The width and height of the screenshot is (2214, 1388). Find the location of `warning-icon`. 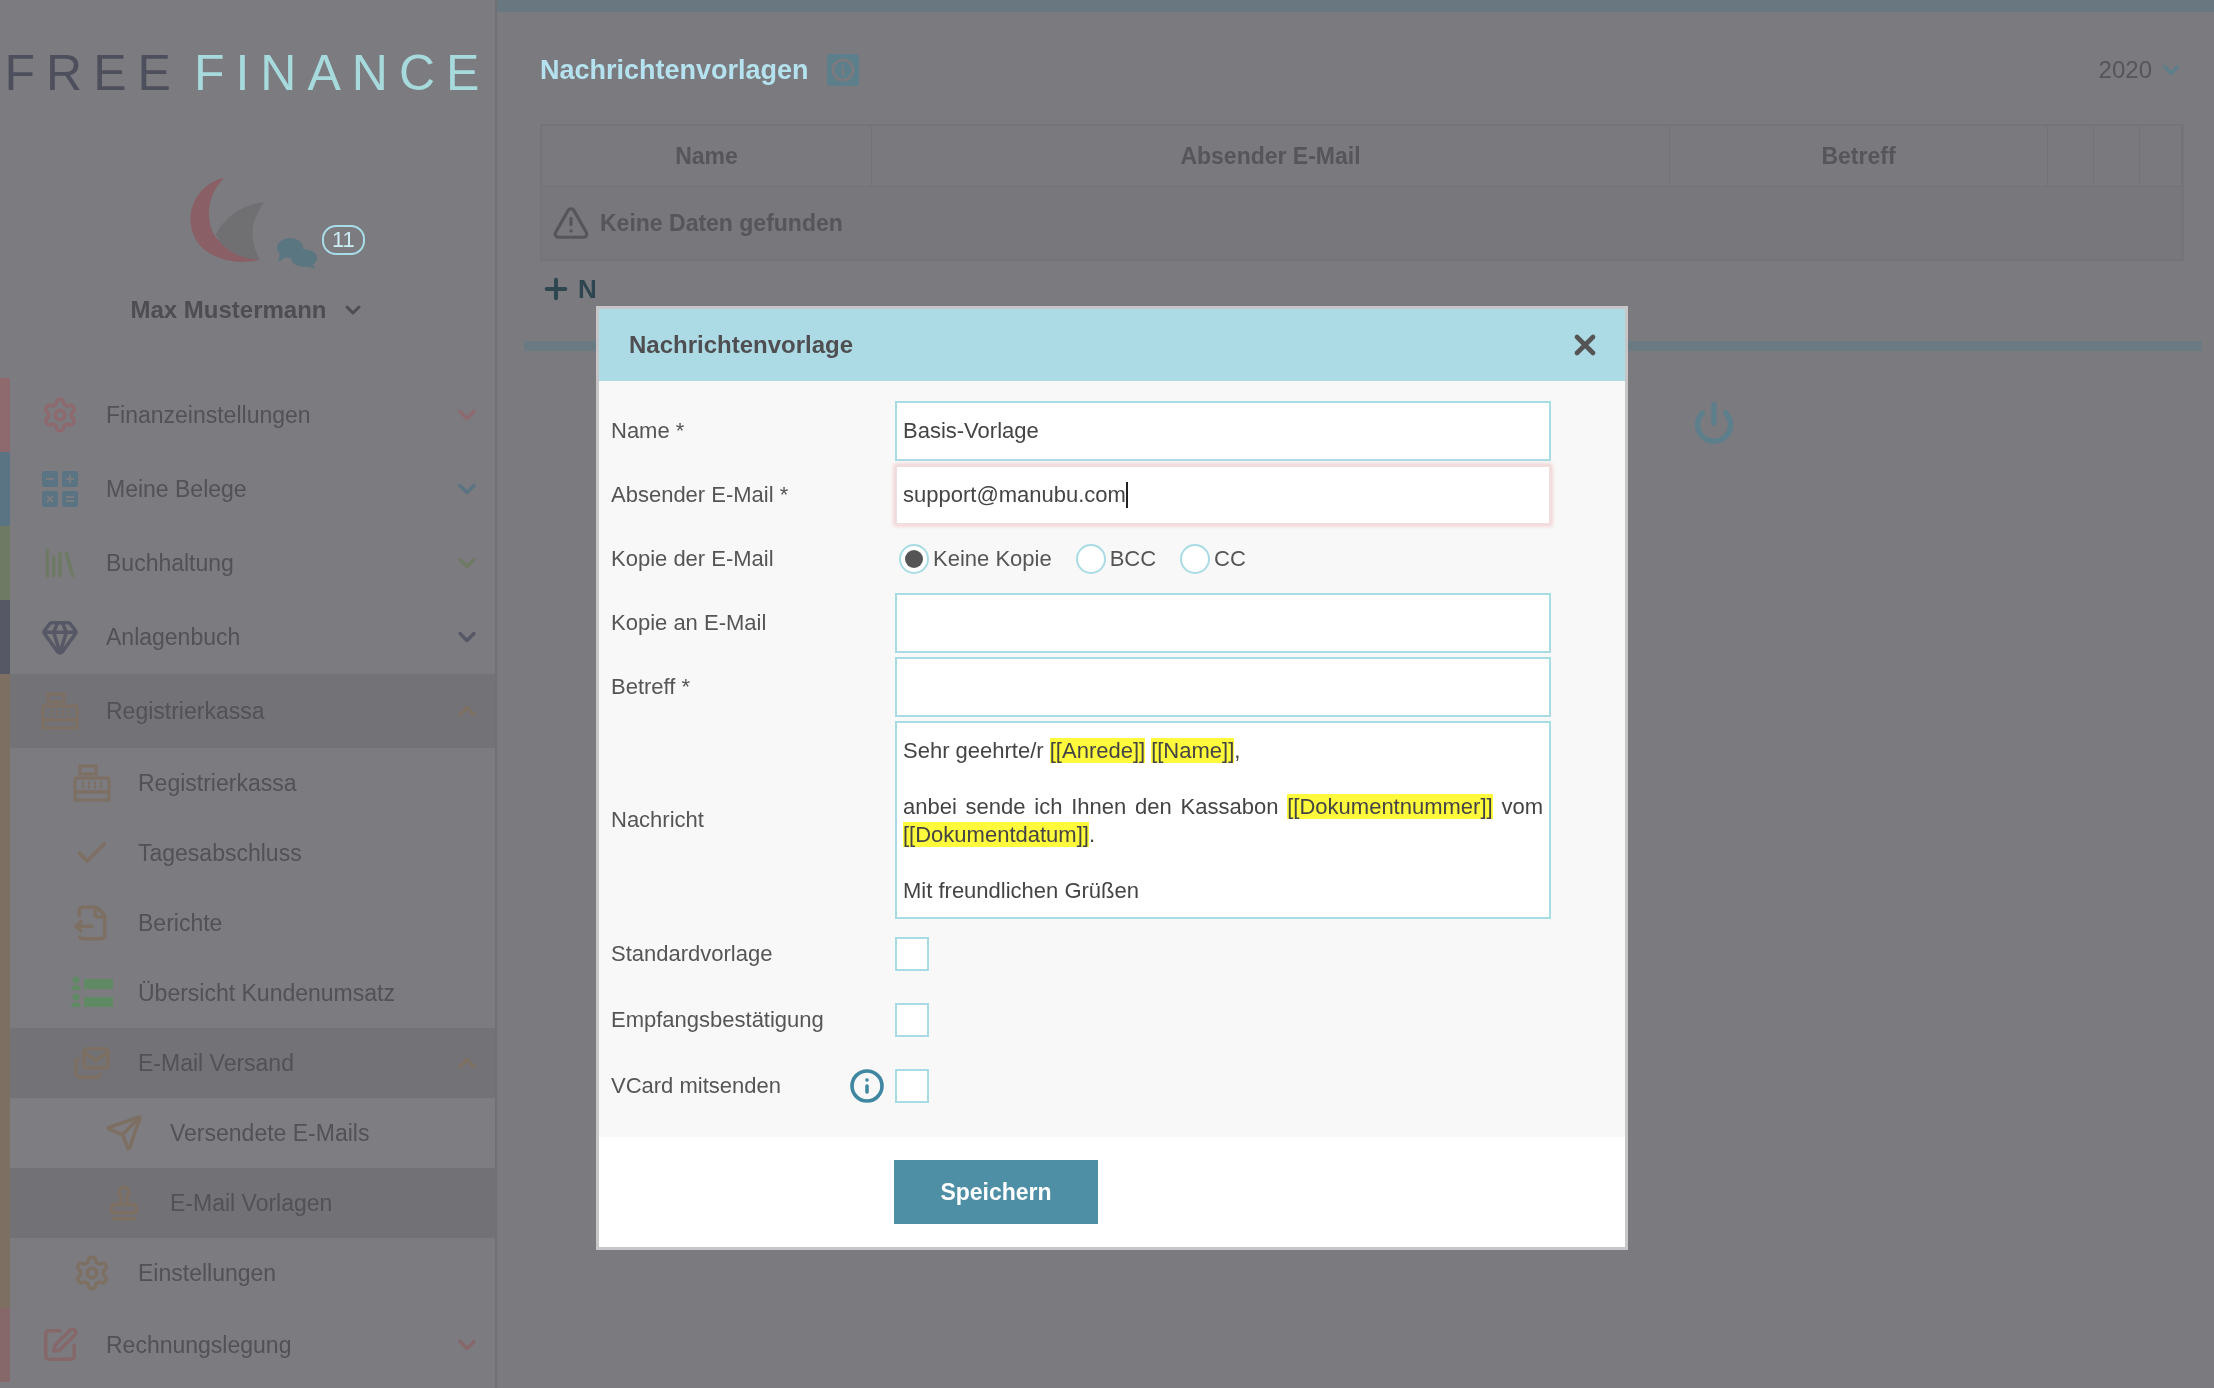

warning-icon is located at coordinates (571, 223).